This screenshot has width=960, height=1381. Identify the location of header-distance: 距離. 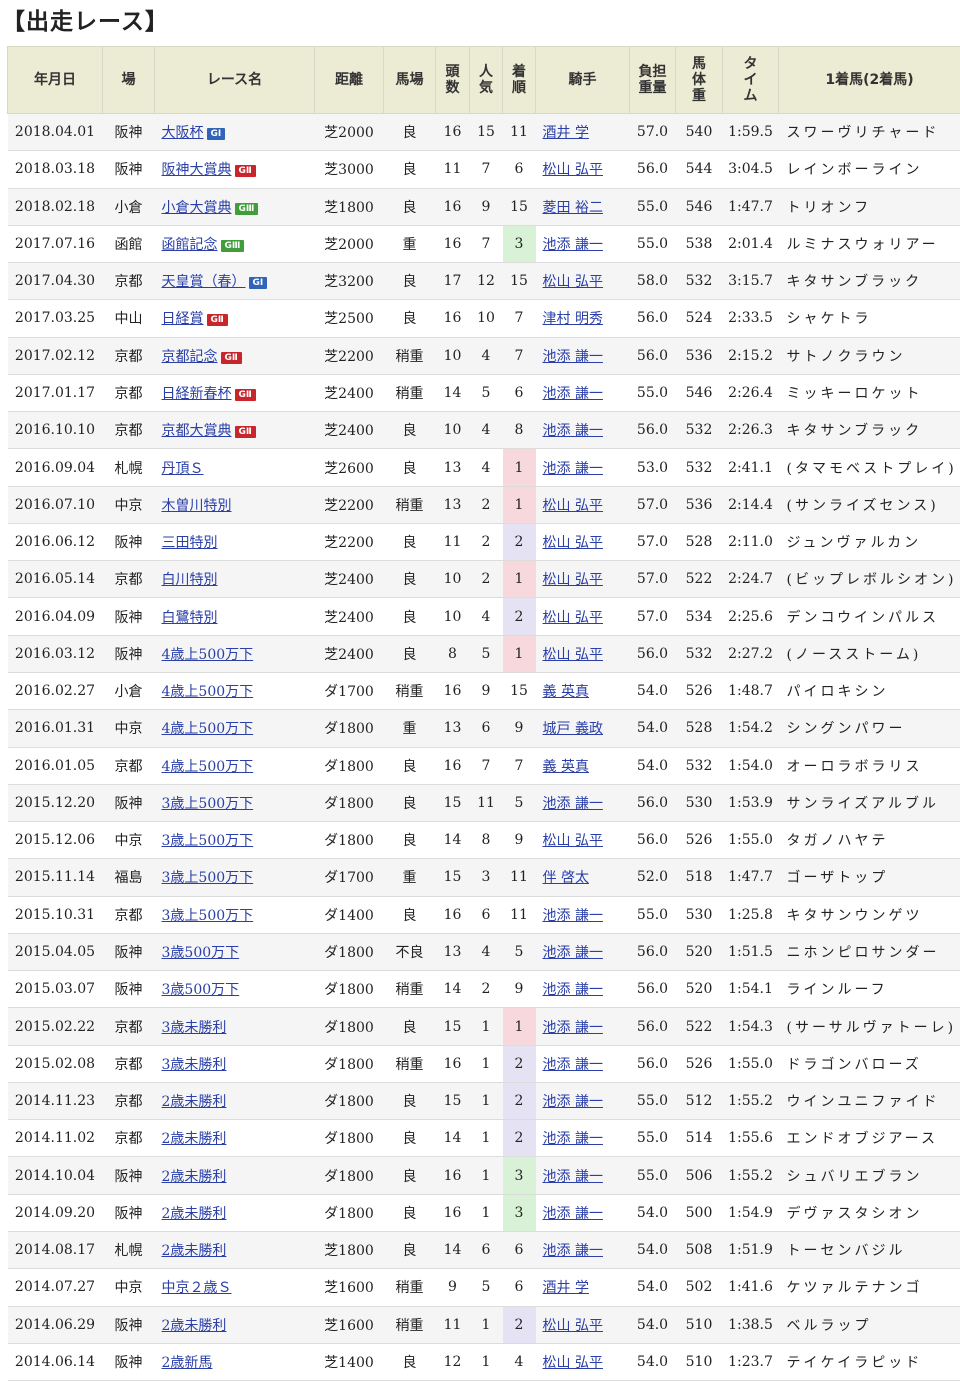
(349, 80).